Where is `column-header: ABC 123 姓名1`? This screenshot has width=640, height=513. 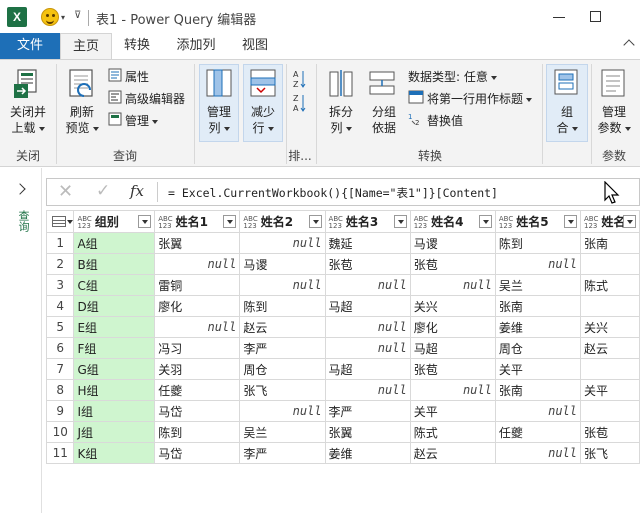 column-header: ABC 123 姓名1 is located at coordinates (197, 221).